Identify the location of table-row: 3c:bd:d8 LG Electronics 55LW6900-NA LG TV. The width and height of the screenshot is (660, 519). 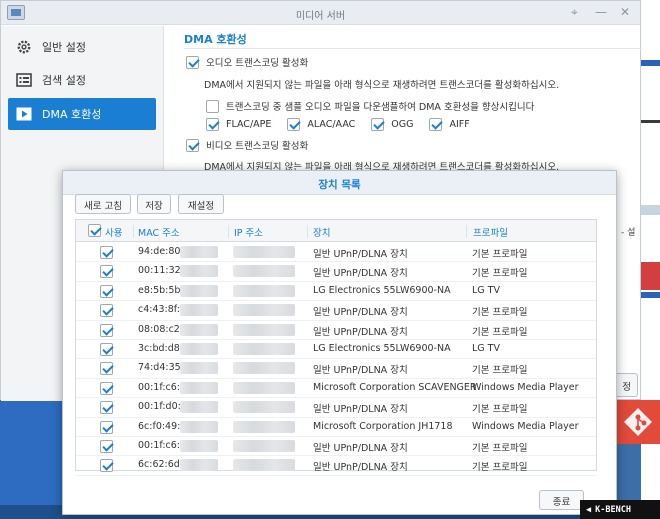
(336, 350).